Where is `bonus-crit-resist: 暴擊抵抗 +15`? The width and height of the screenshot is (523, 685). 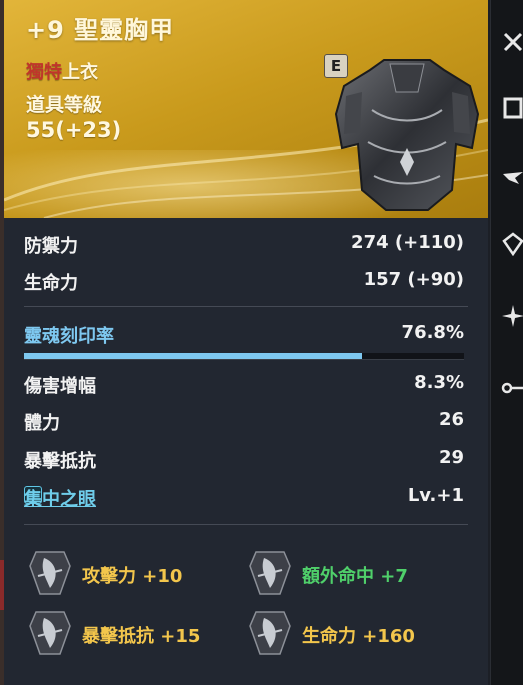
bonus-crit-resist: 暴擊抵抗 +15 is located at coordinates (136, 633).